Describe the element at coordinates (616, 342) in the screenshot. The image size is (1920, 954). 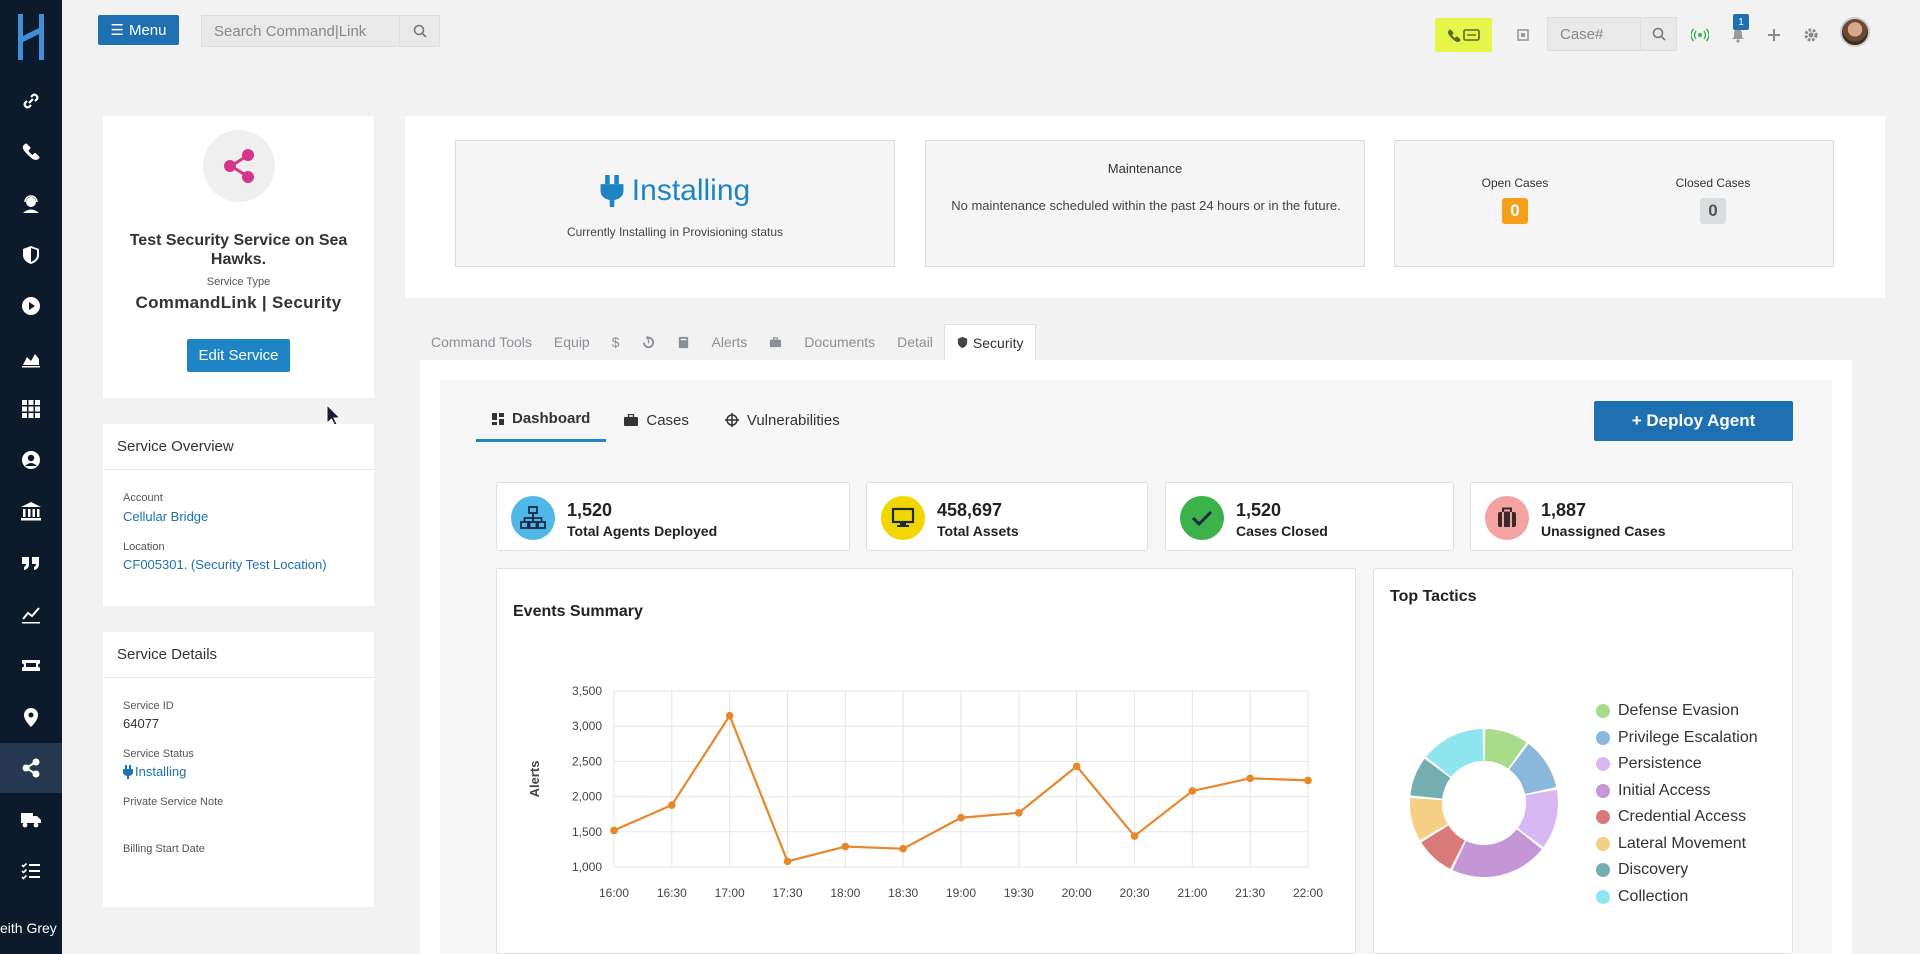
I see `tab-billing: $` at that location.